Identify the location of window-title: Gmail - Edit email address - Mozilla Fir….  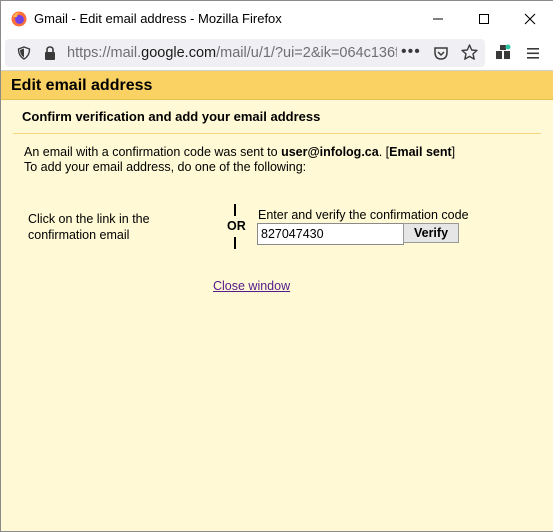
(158, 18).